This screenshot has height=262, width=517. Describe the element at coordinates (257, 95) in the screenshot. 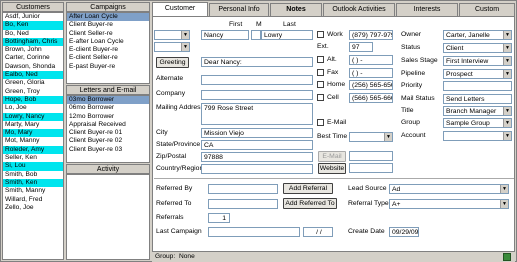

I see `company-field` at that location.